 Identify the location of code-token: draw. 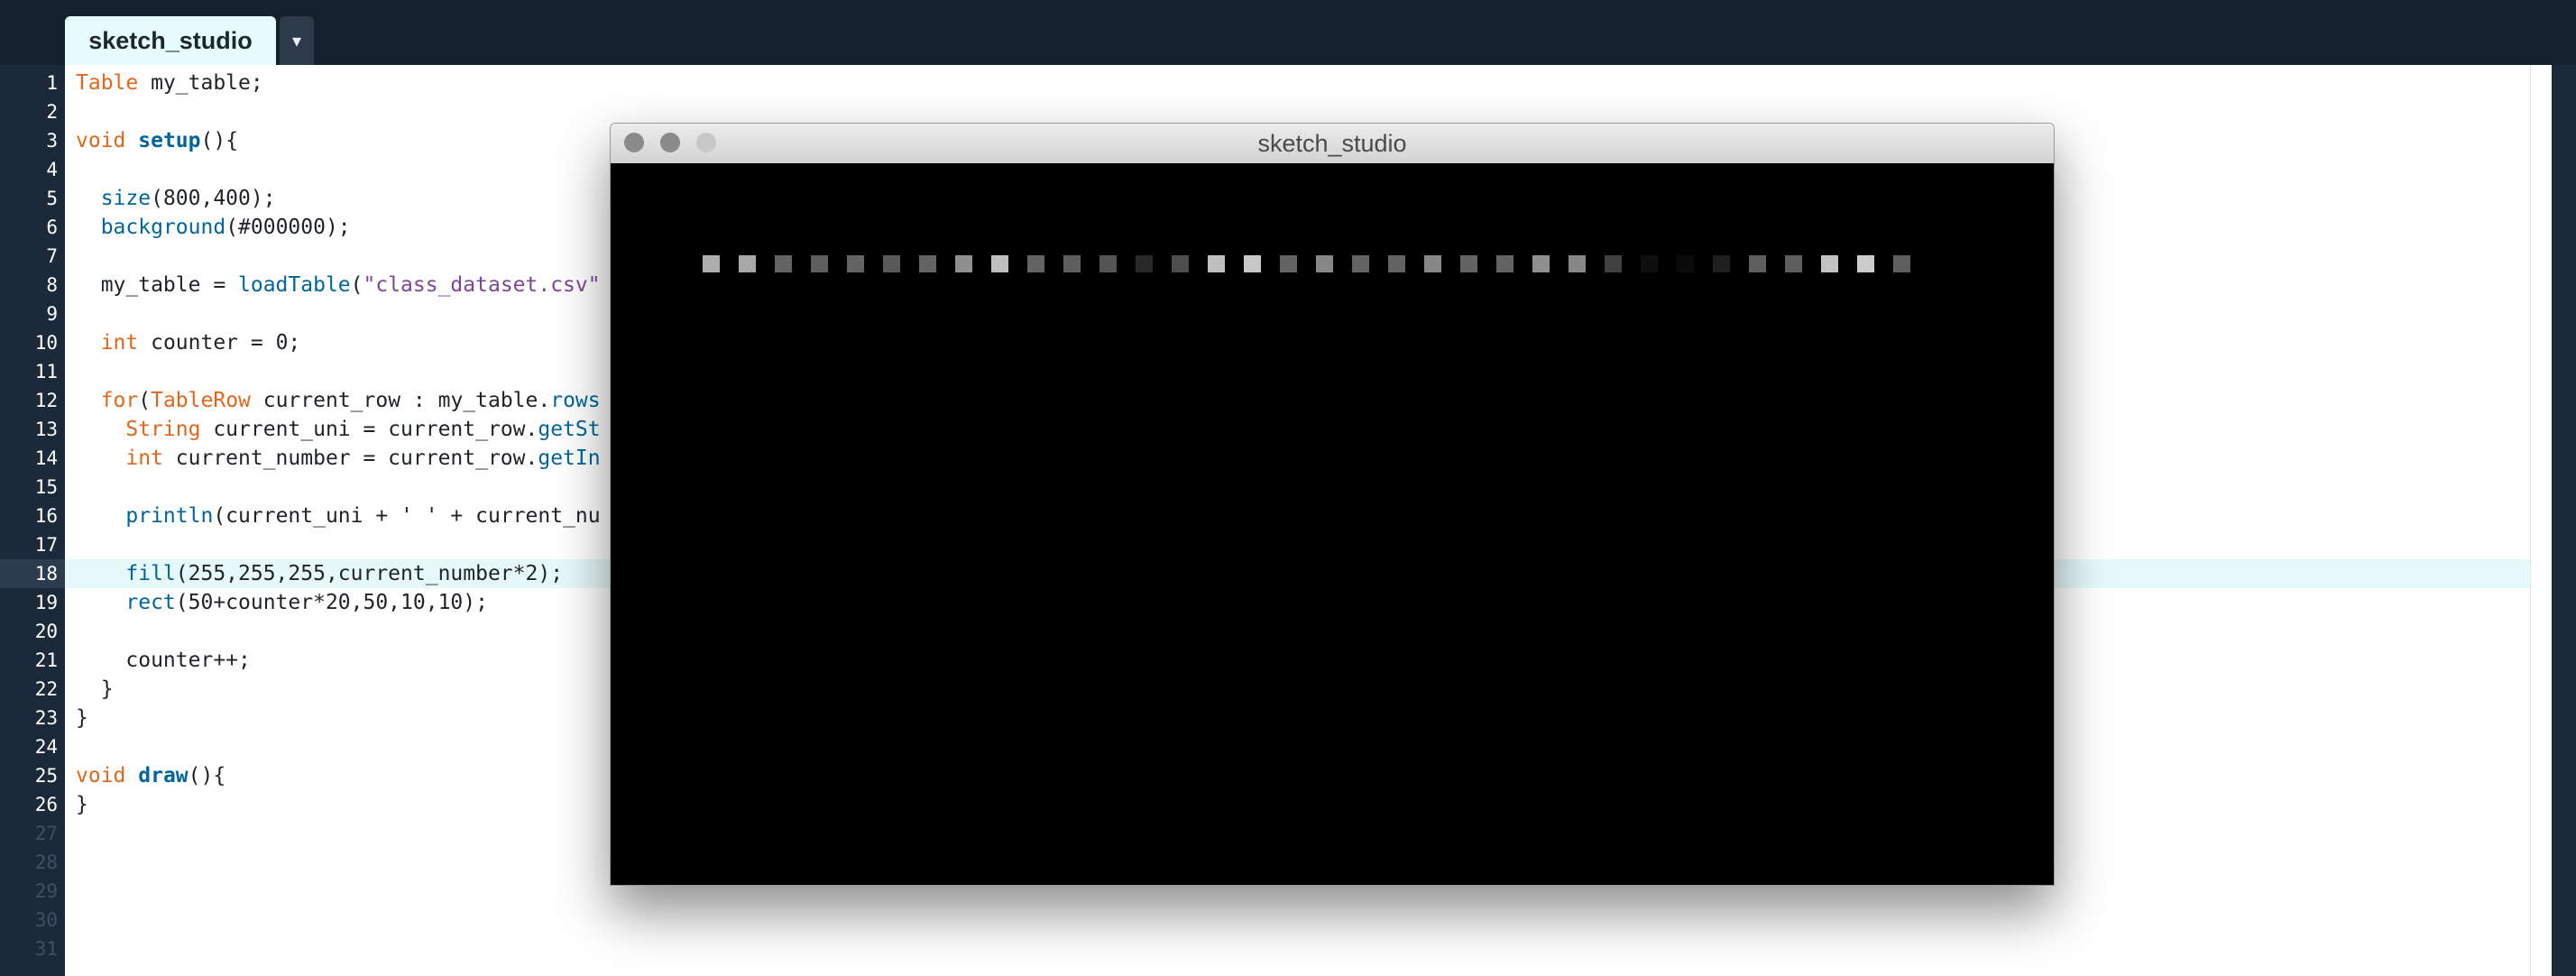
(163, 775).